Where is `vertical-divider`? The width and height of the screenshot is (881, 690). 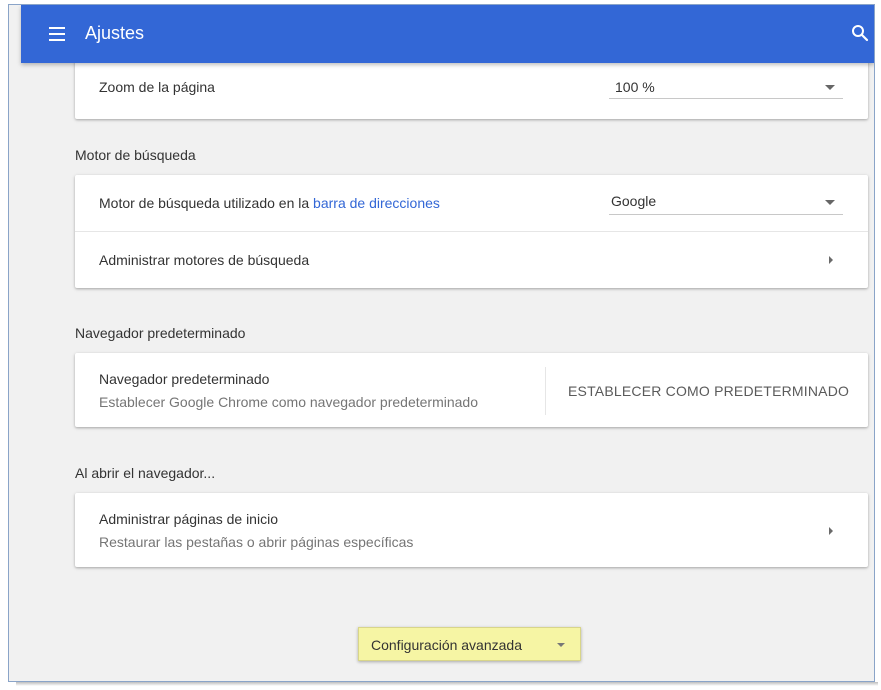 vertical-divider is located at coordinates (545, 391).